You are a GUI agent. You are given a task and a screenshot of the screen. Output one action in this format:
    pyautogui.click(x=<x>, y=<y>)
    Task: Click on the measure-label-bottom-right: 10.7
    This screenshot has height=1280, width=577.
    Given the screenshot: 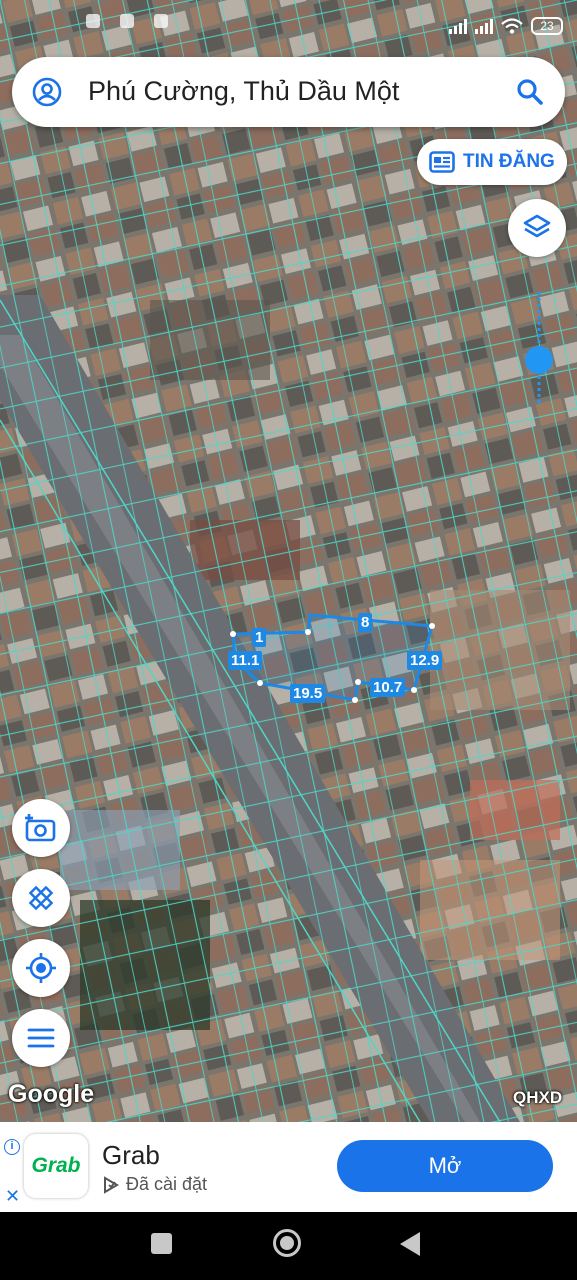 What is the action you would take?
    pyautogui.click(x=388, y=687)
    